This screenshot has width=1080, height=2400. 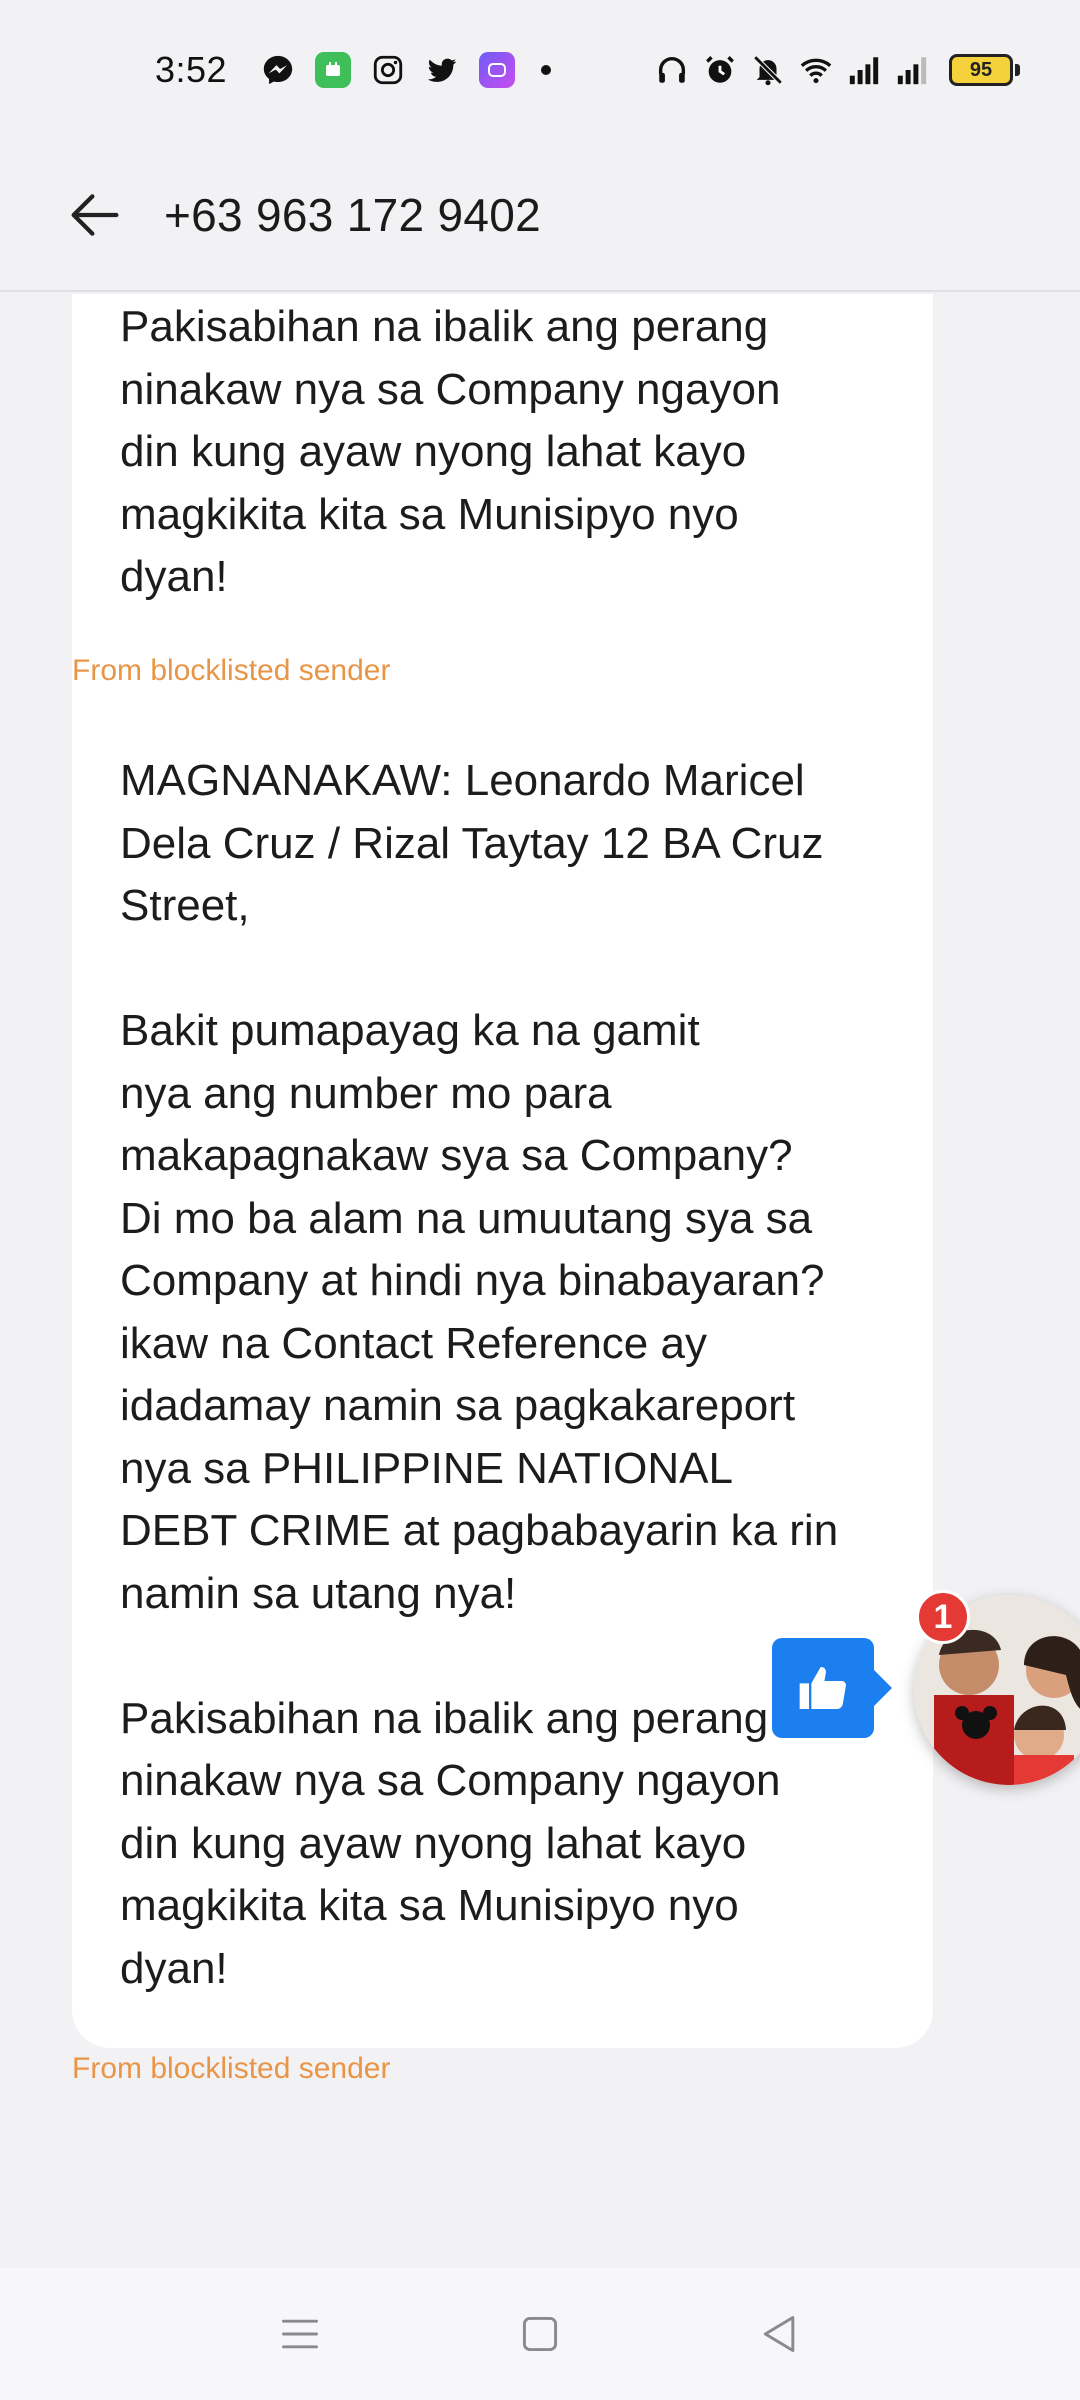 What do you see at coordinates (768, 70) in the screenshot?
I see `mute-icon` at bounding box center [768, 70].